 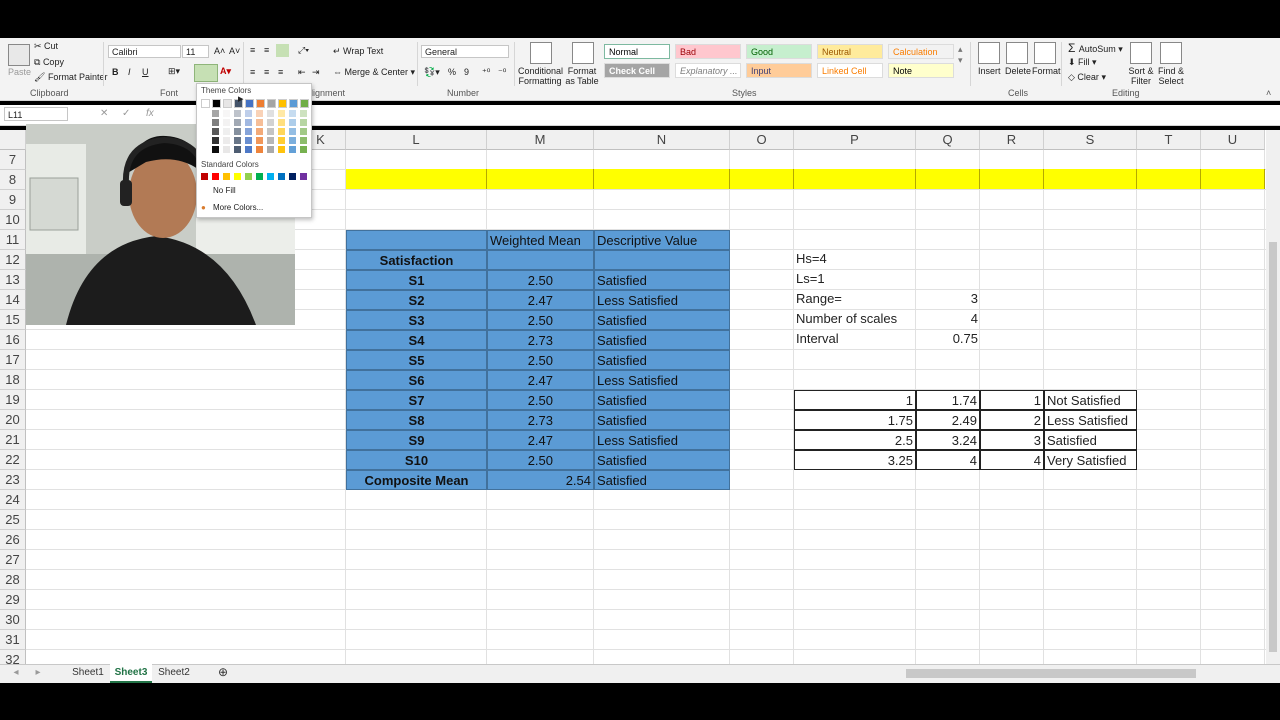 What do you see at coordinates (115, 72) in the screenshot?
I see `bold-button: B` at bounding box center [115, 72].